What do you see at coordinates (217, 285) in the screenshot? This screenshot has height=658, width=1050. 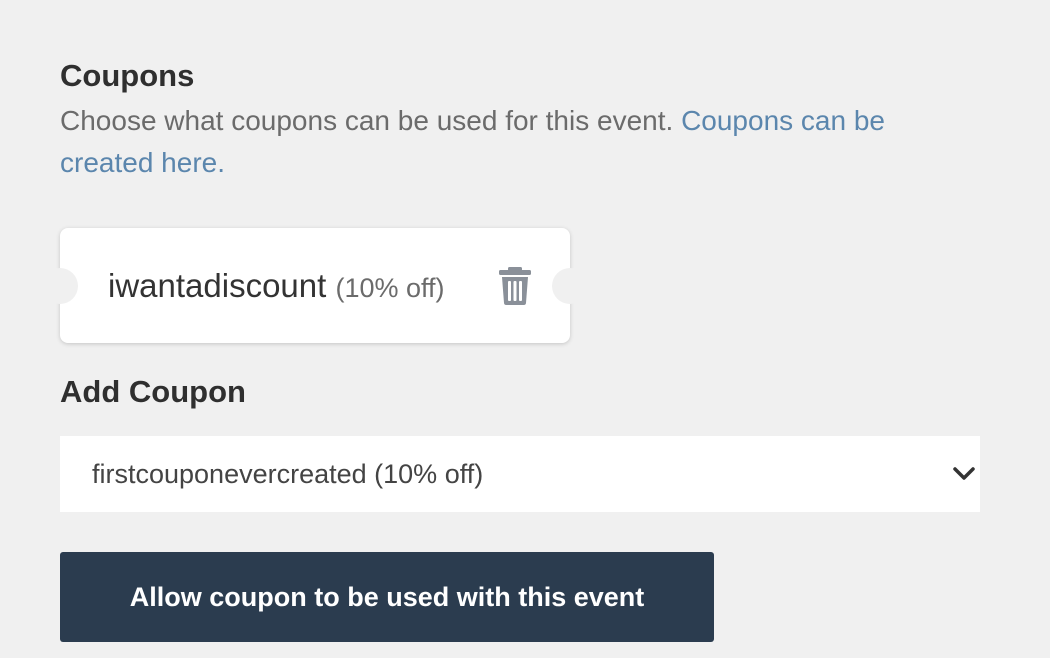 I see `coupon-code: iwantadiscount` at bounding box center [217, 285].